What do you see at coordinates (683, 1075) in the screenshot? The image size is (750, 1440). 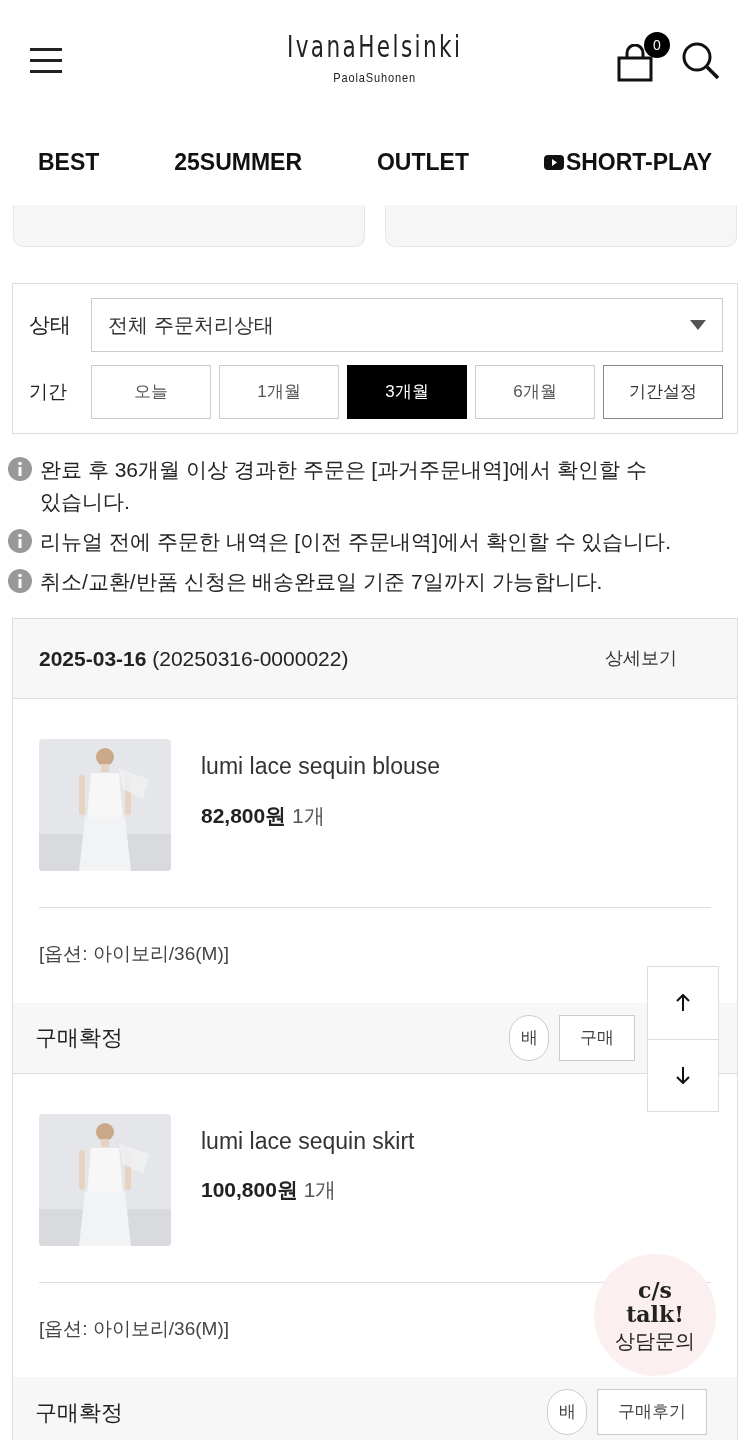 I see `arrow-down-icon` at bounding box center [683, 1075].